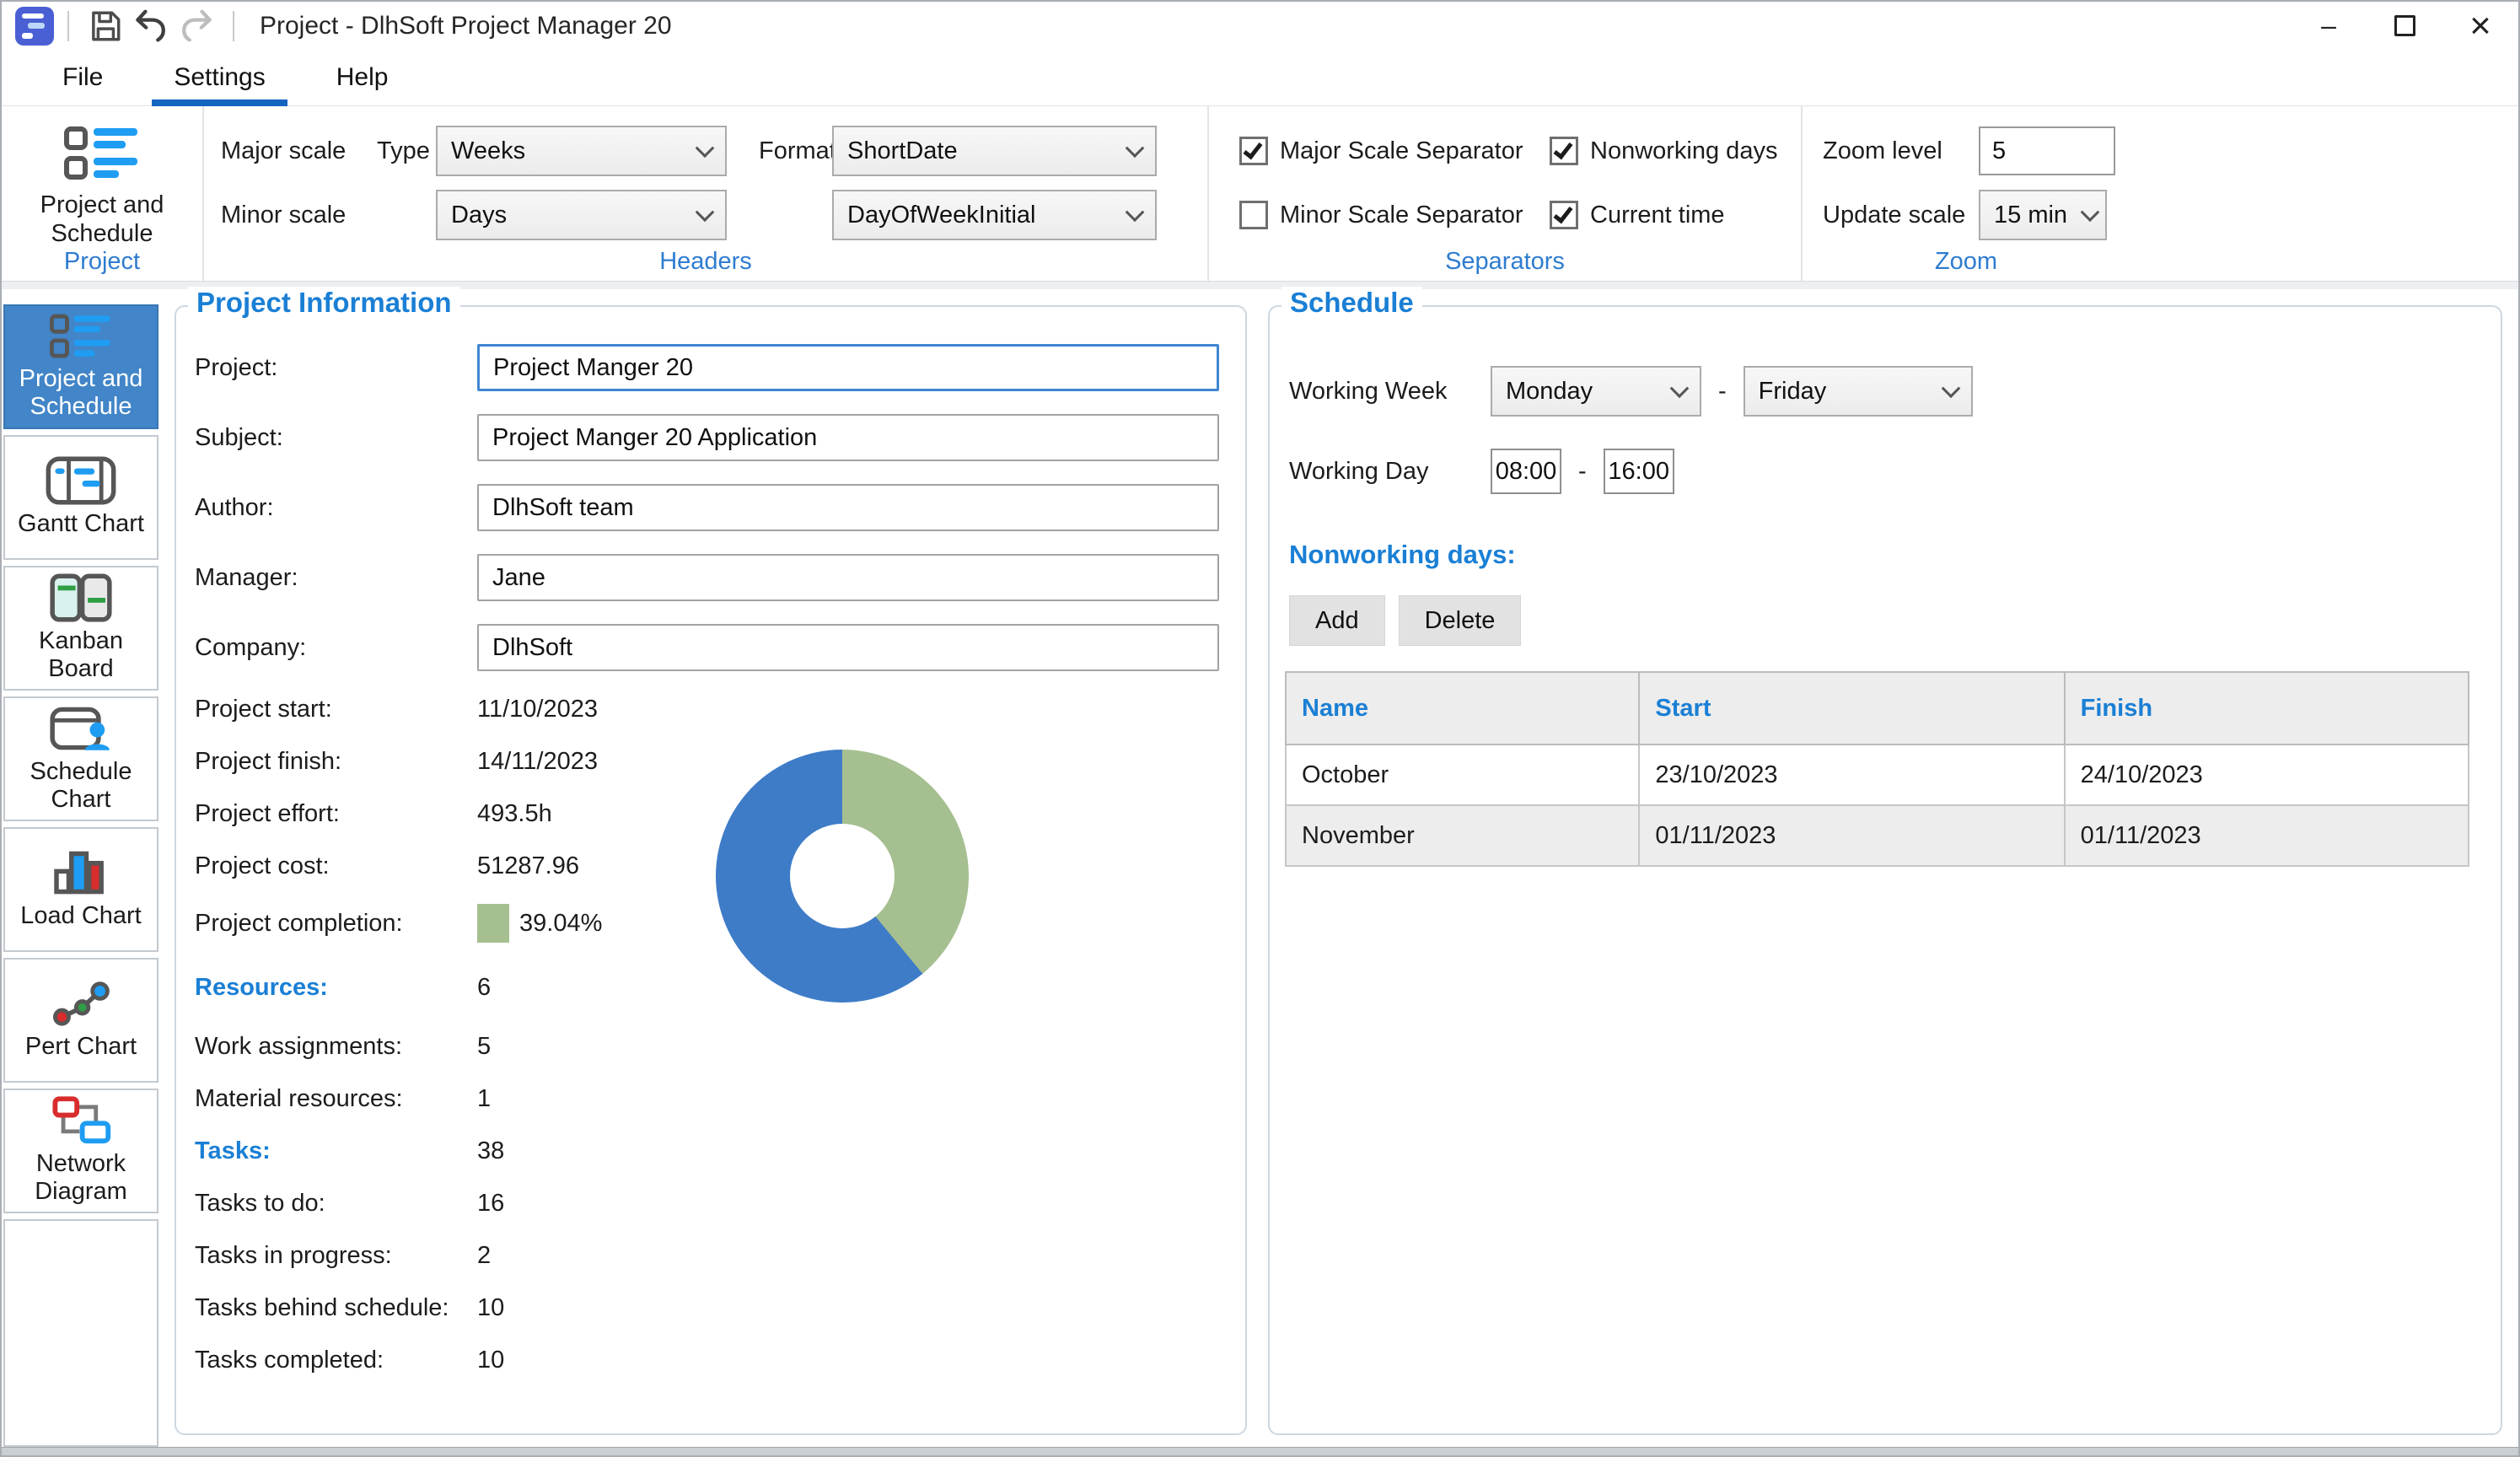  Describe the element at coordinates (488, 150) in the screenshot. I see `major-scale-type-value: Weeks` at that location.